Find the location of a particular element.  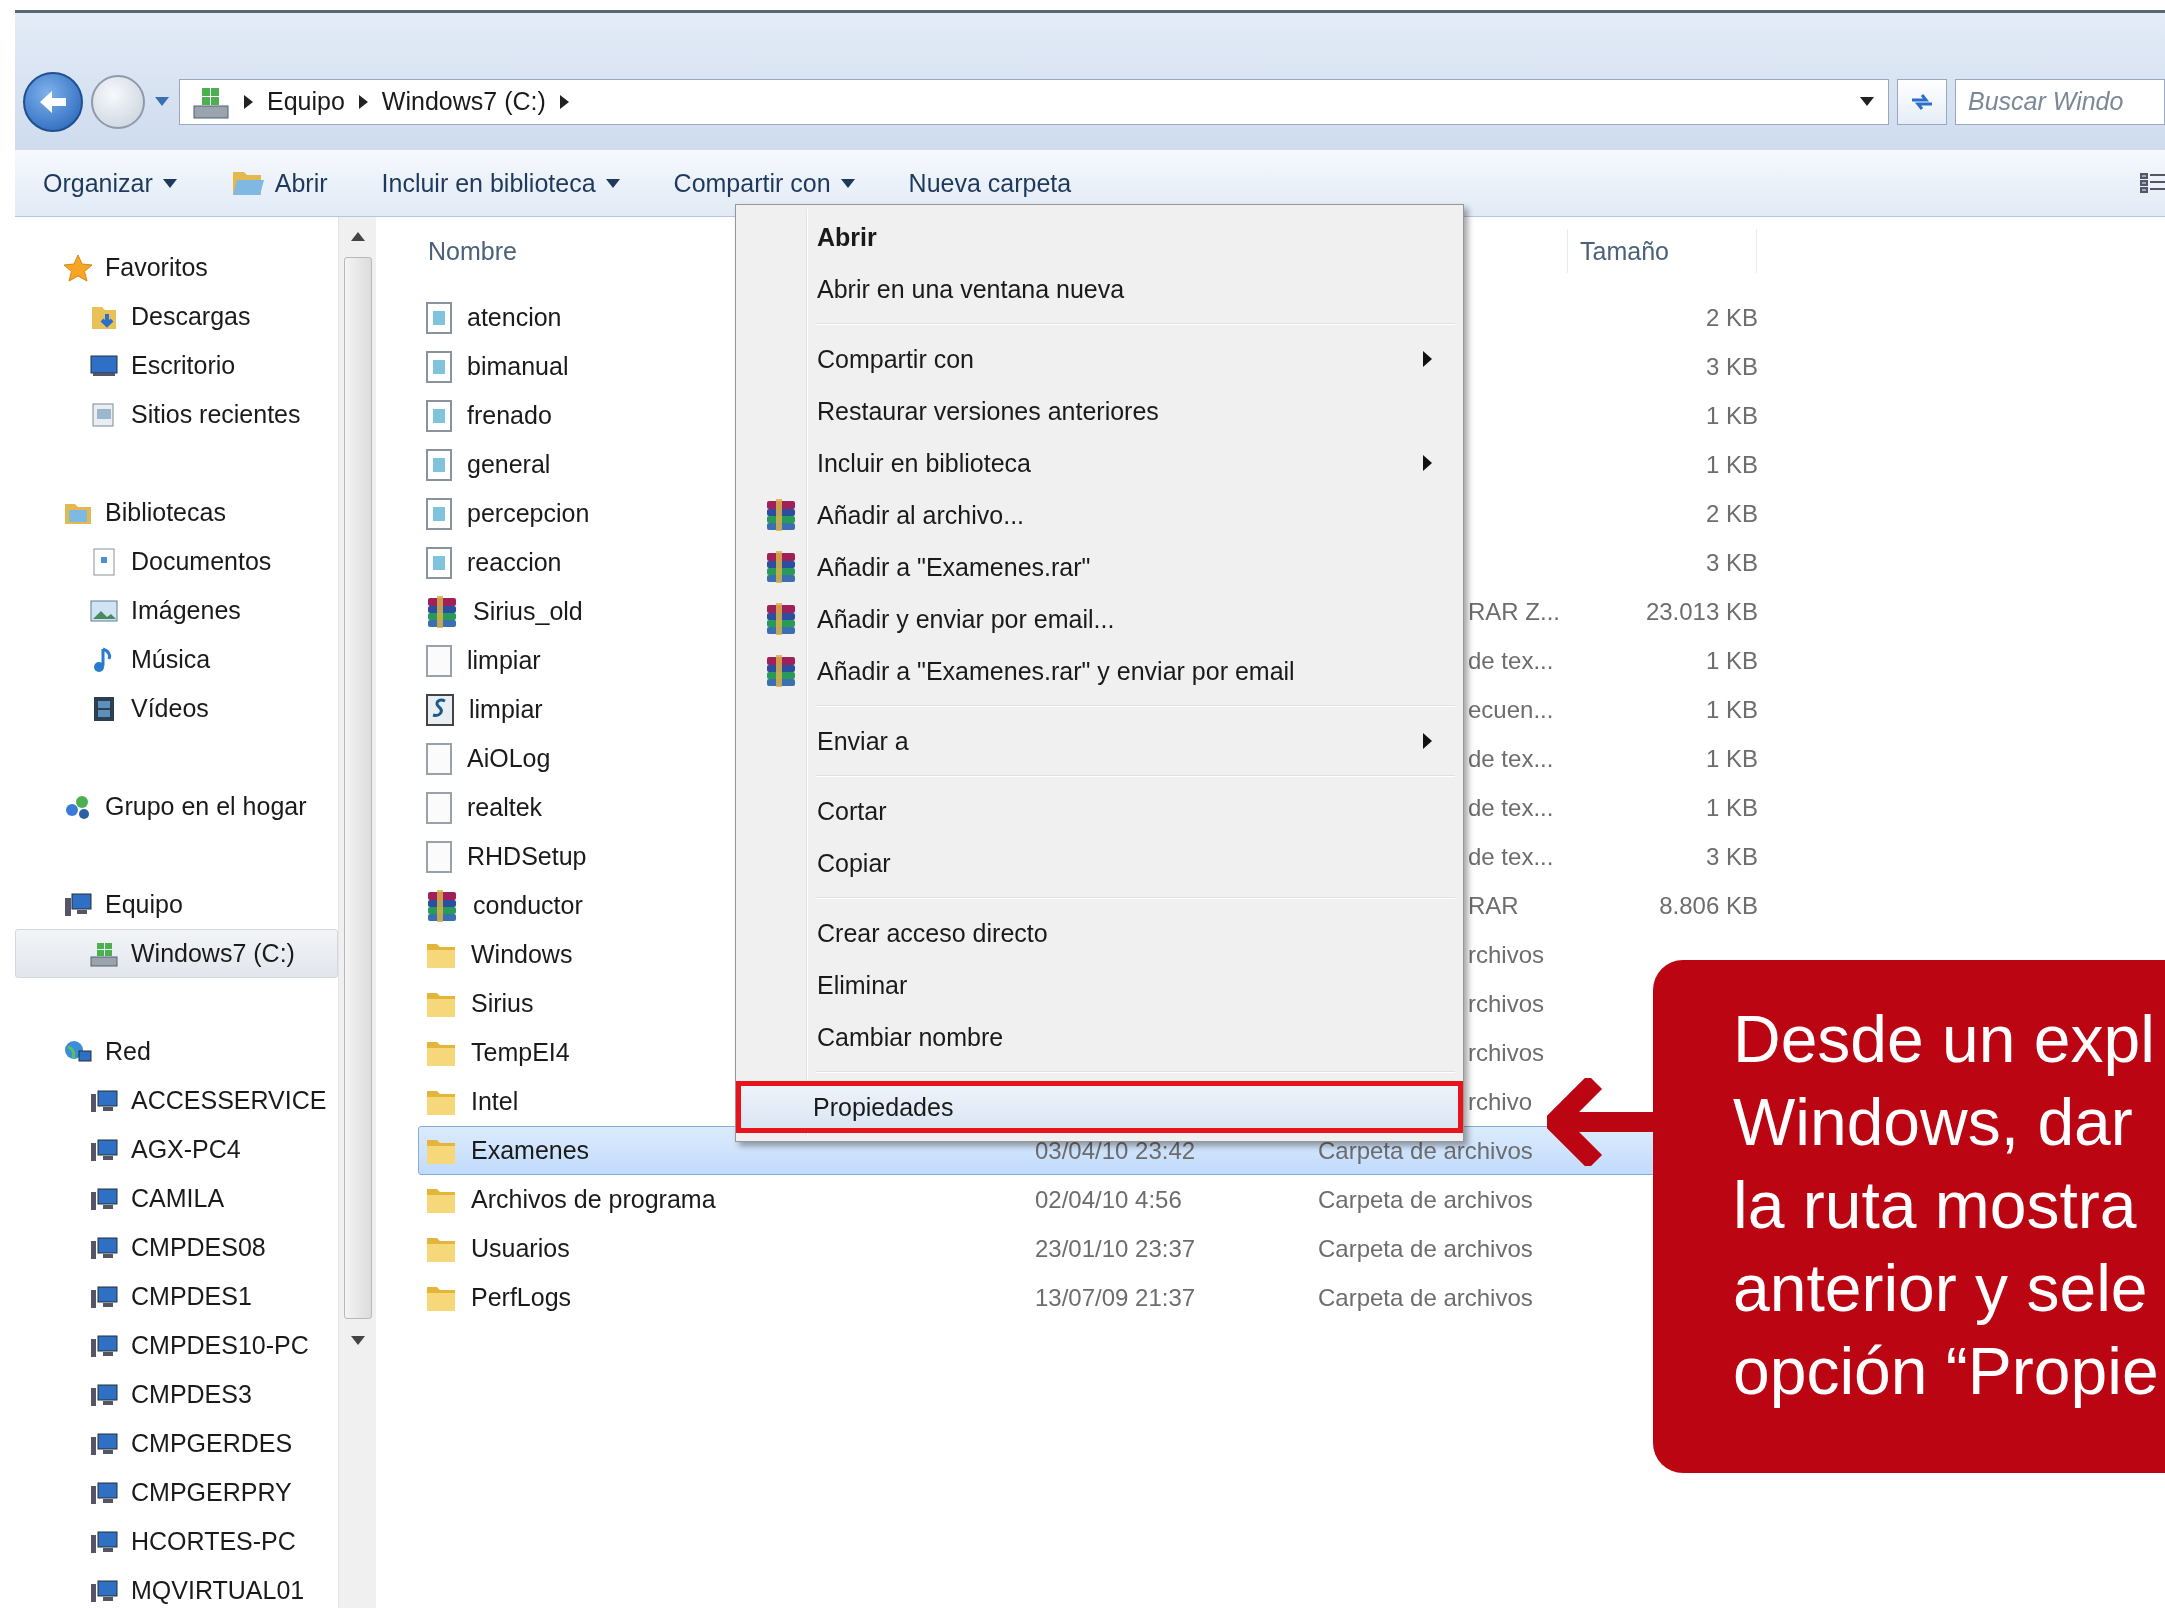

sidebar-item: Equipo is located at coordinates (176, 904).